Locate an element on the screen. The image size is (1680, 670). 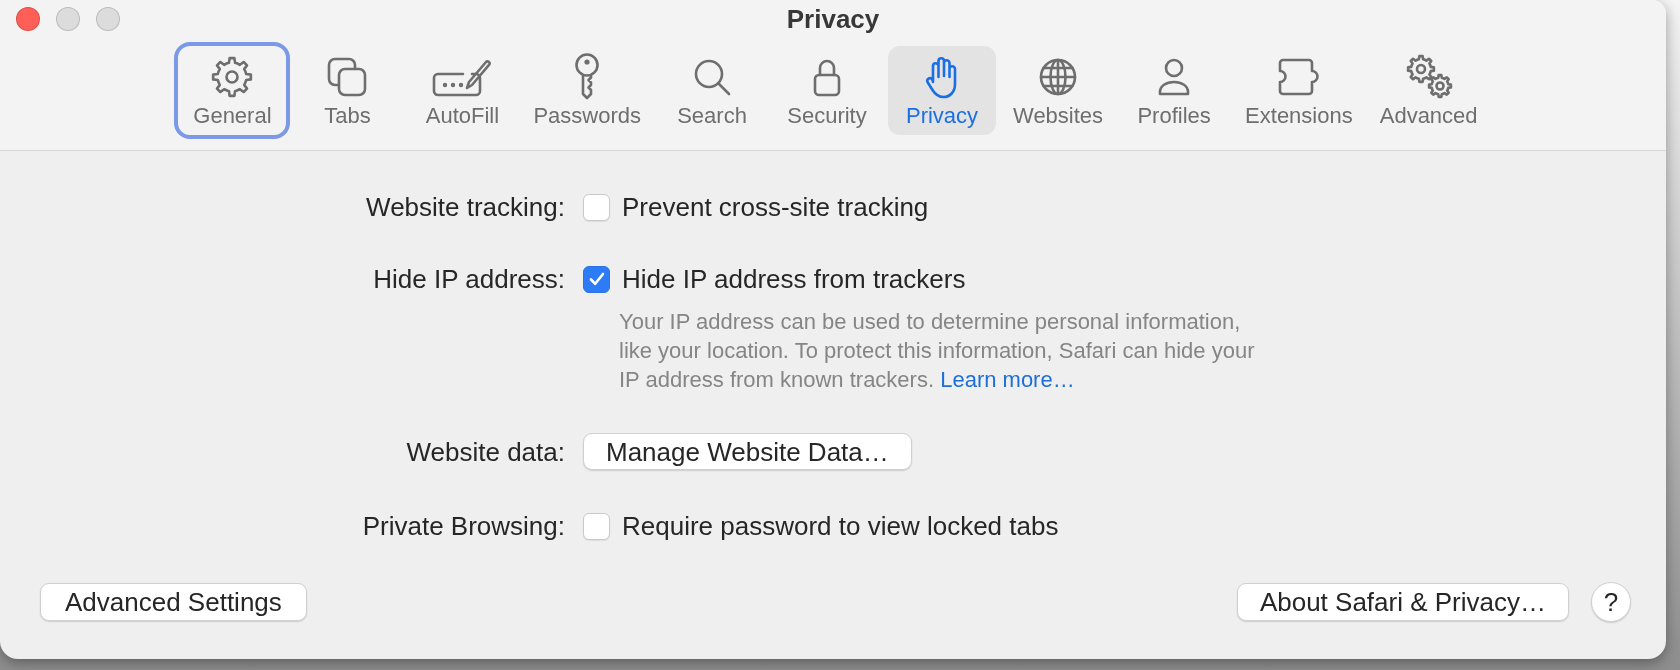
toolbar-tab: Advanced is located at coordinates (1428, 90).